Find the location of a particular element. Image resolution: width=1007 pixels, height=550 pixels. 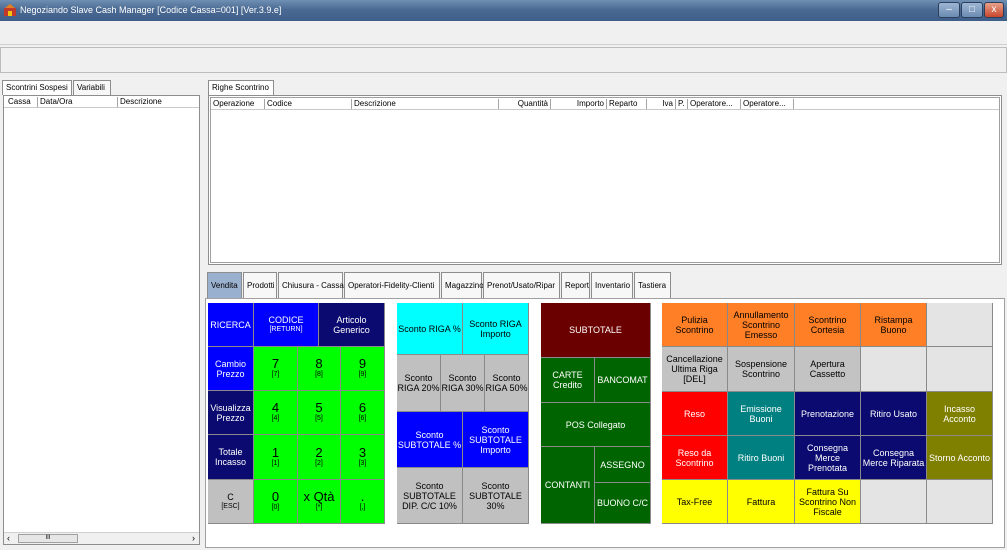

consegna-merce-riparata-button: Consegna Merce Riparata is located at coordinates (894, 458).